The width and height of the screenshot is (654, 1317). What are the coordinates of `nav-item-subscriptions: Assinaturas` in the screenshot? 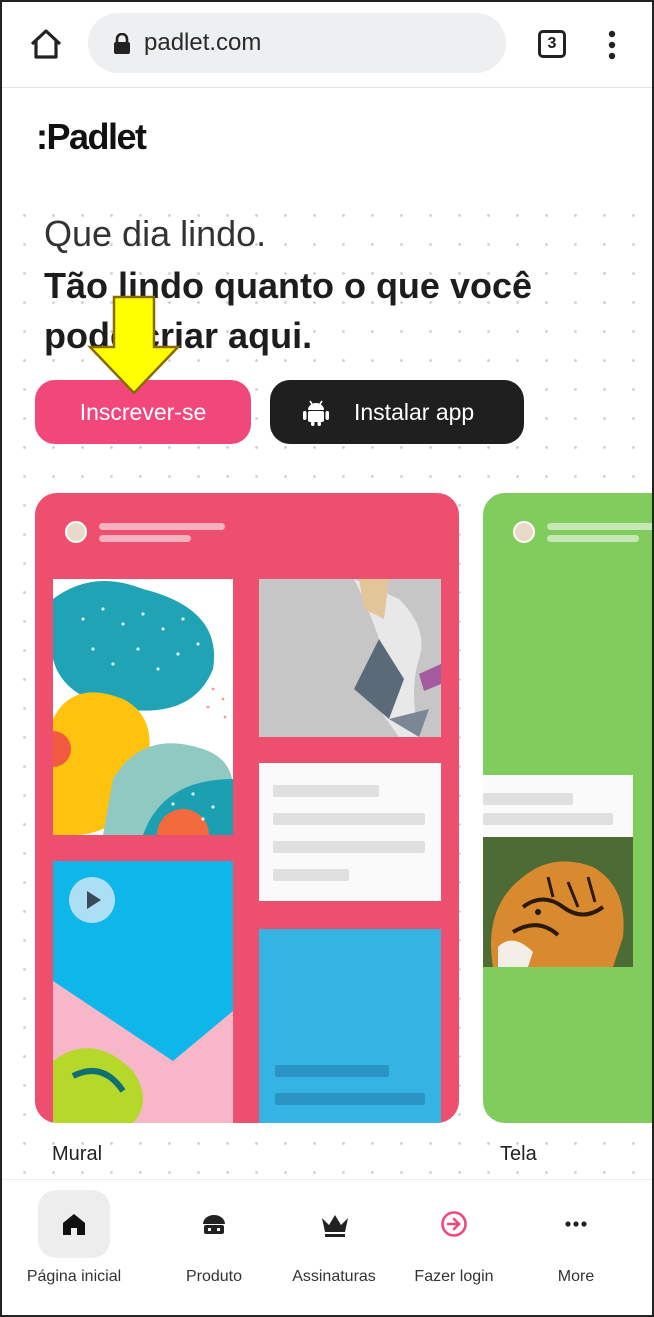 It's located at (334, 1247).